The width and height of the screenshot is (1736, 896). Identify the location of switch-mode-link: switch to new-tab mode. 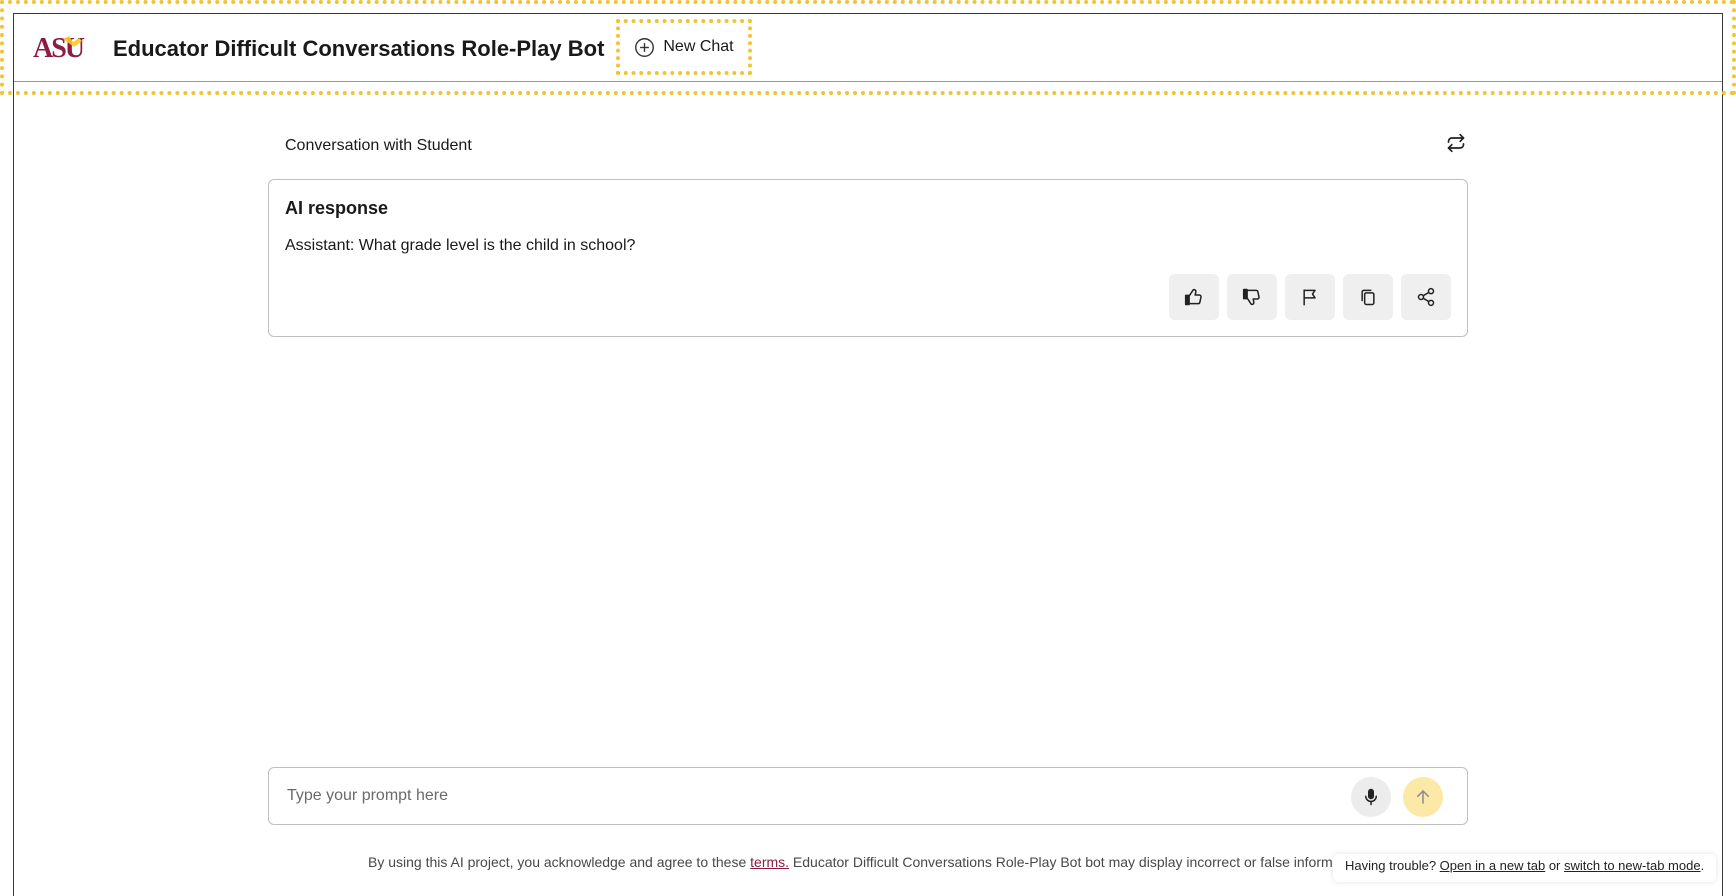
(1632, 865).